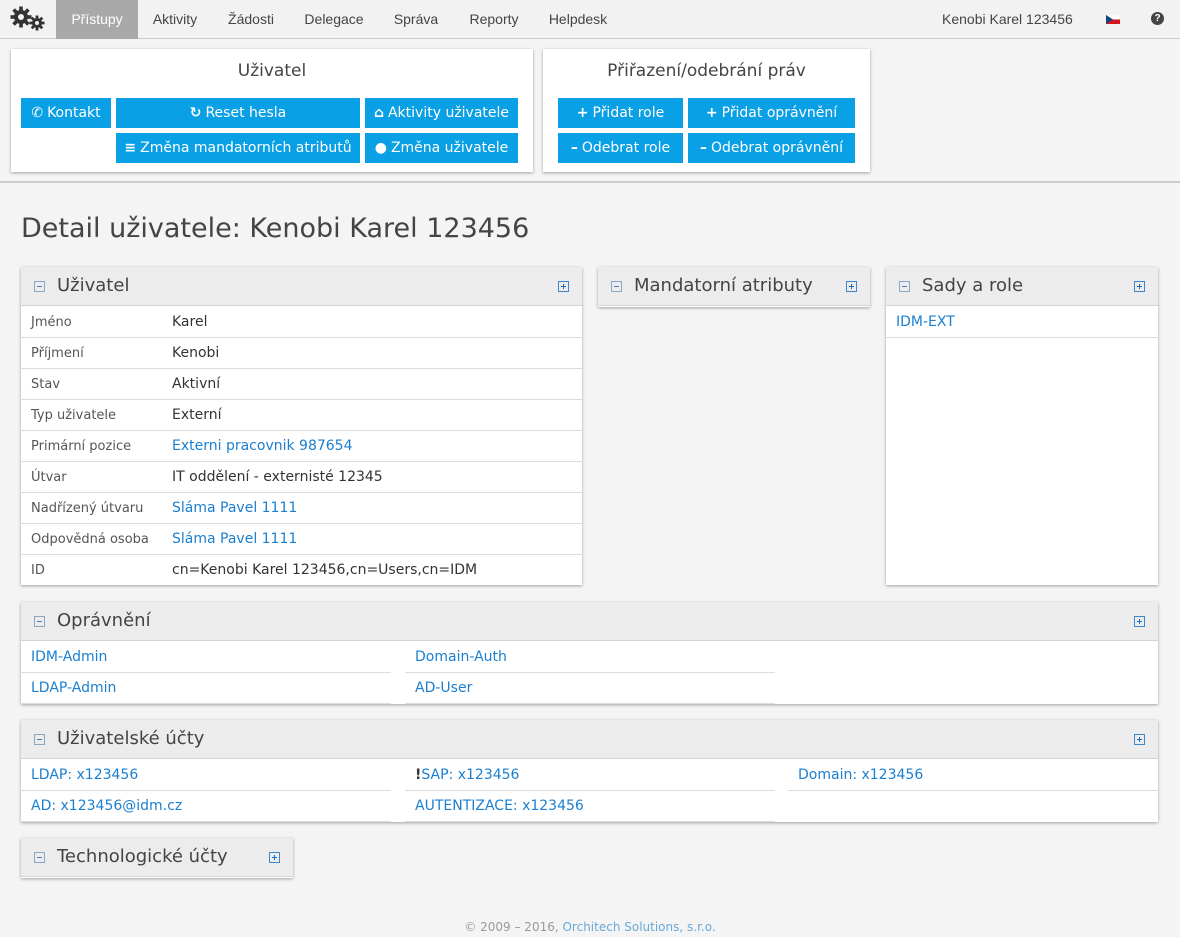 This screenshot has height=937, width=1180. I want to click on permissions-header: Oprávnění, so click(589, 621).